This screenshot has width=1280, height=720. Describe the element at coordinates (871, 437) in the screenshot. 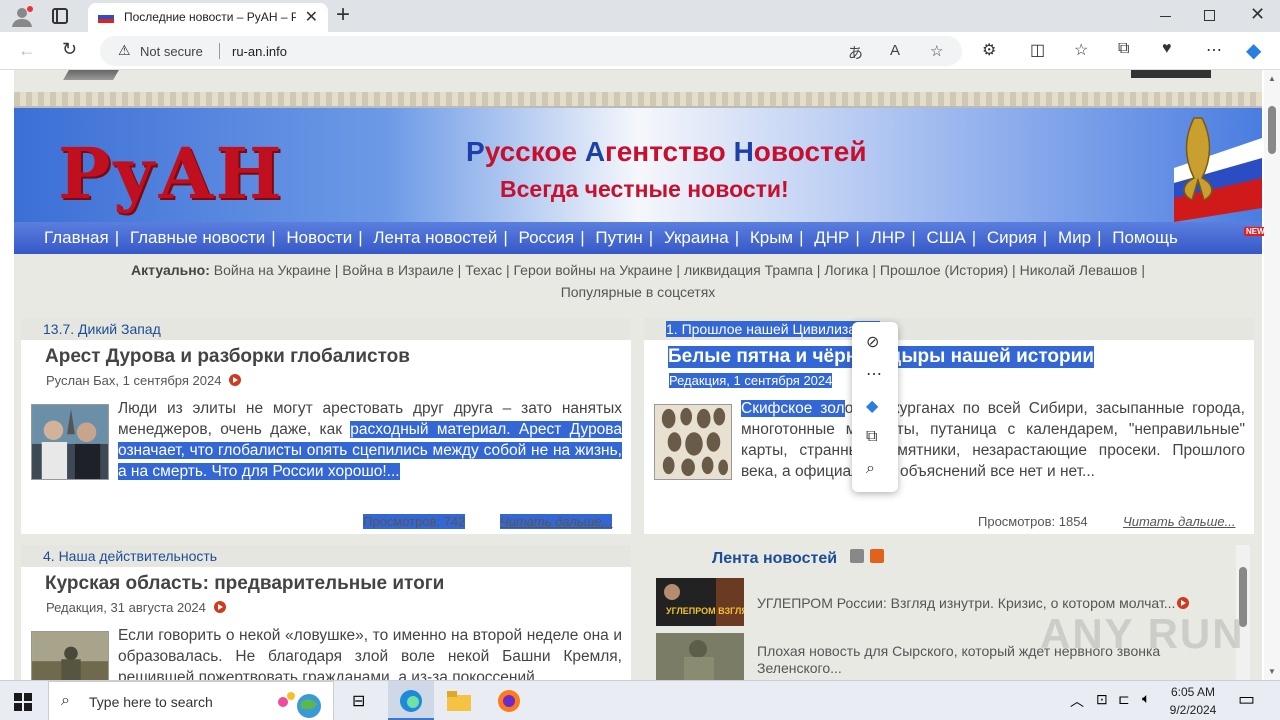

I see `copy-icon: ⧉` at that location.